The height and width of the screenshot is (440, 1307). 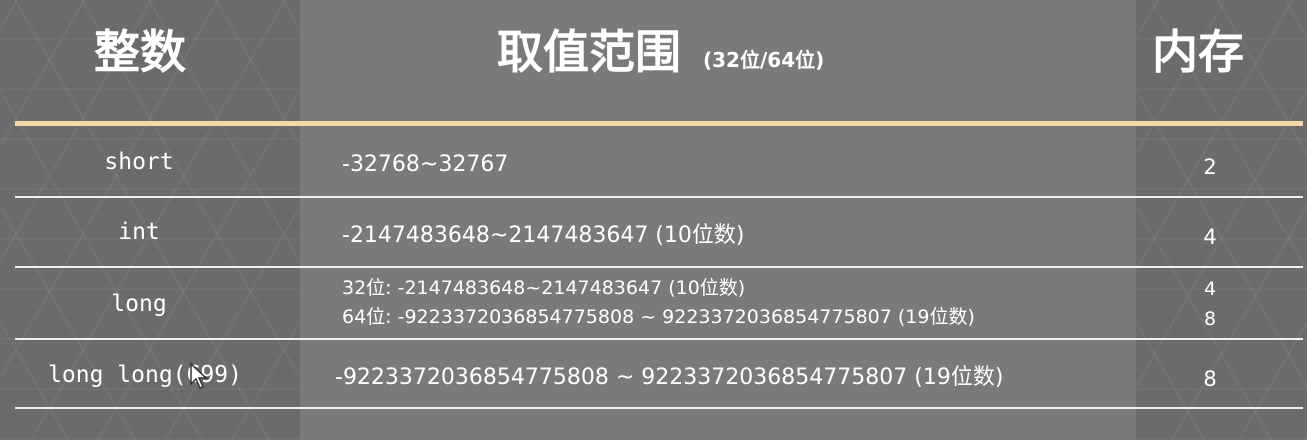 I want to click on range-long-32: 32位: -2147483648~2147483647 (10位数), so click(x=544, y=288).